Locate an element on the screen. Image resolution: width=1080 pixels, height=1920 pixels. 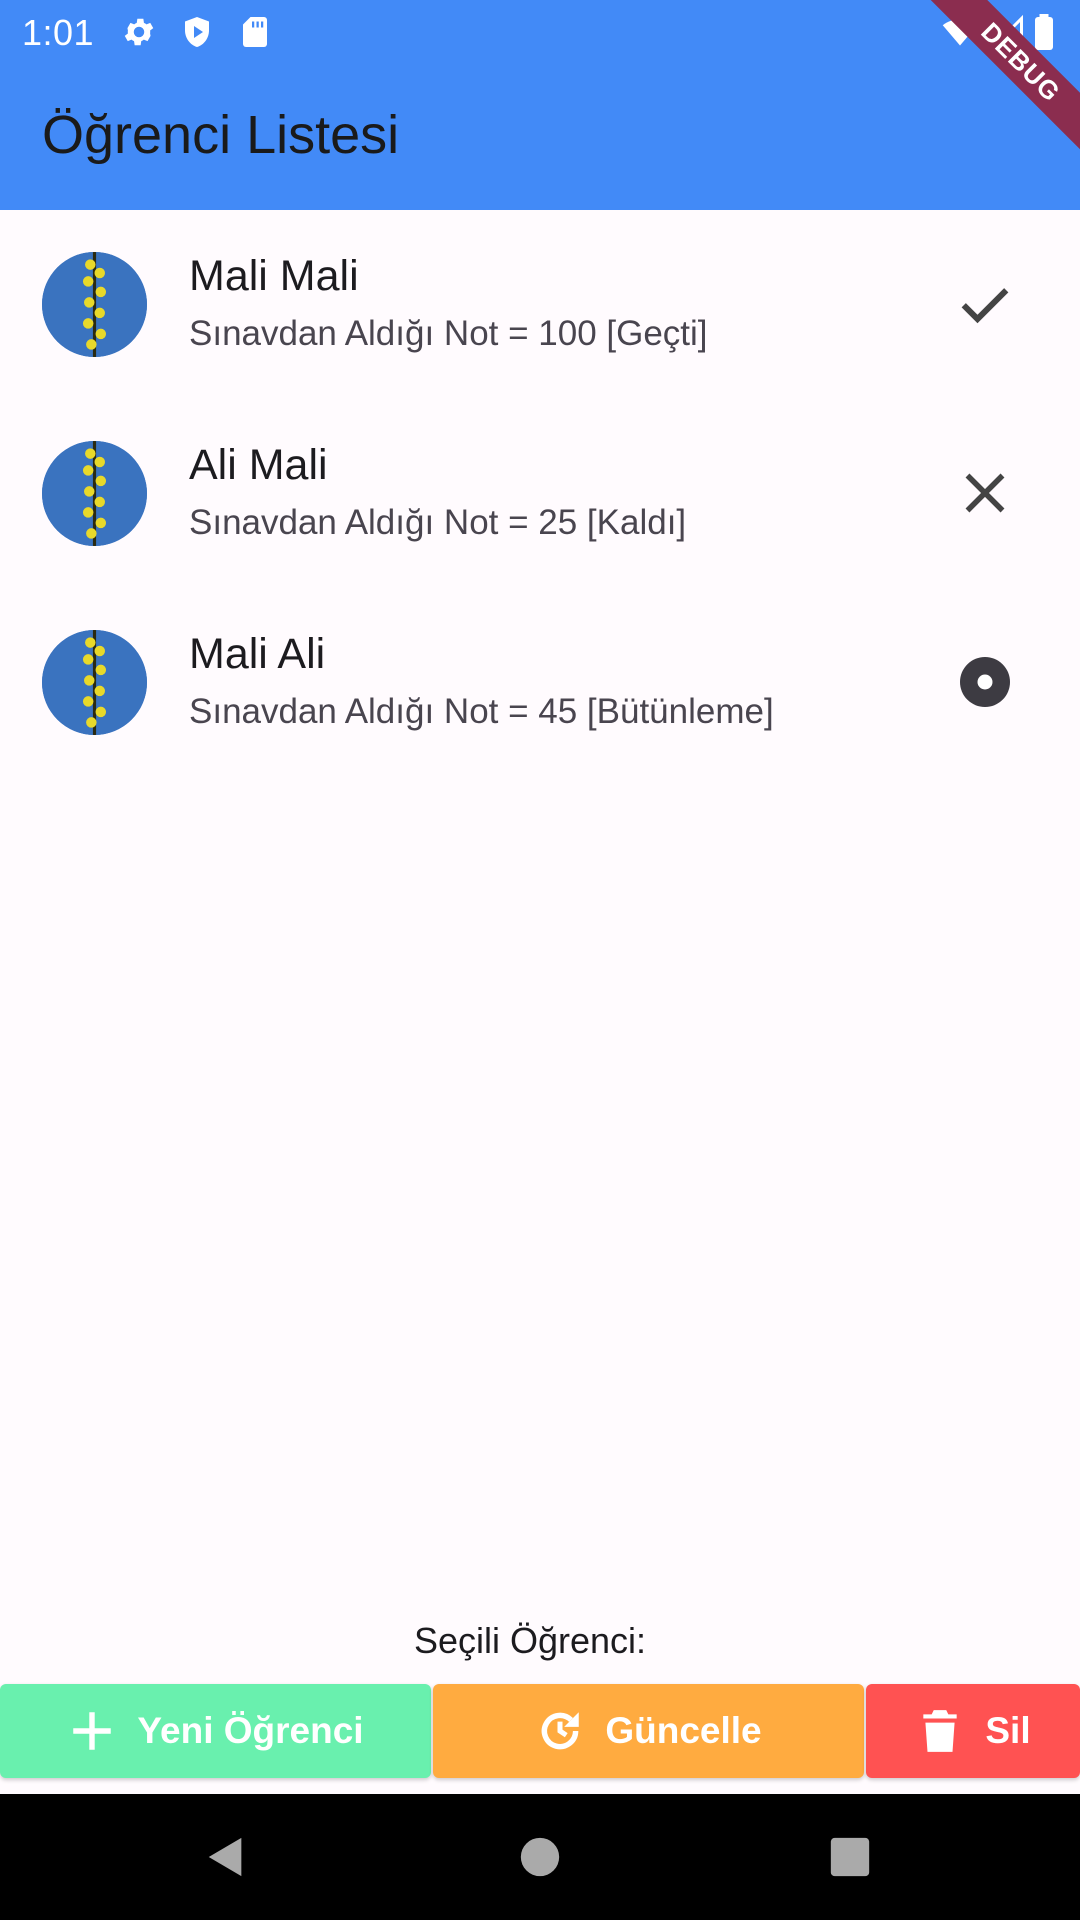
status-bar: 1:01 is located at coordinates (540, 31).